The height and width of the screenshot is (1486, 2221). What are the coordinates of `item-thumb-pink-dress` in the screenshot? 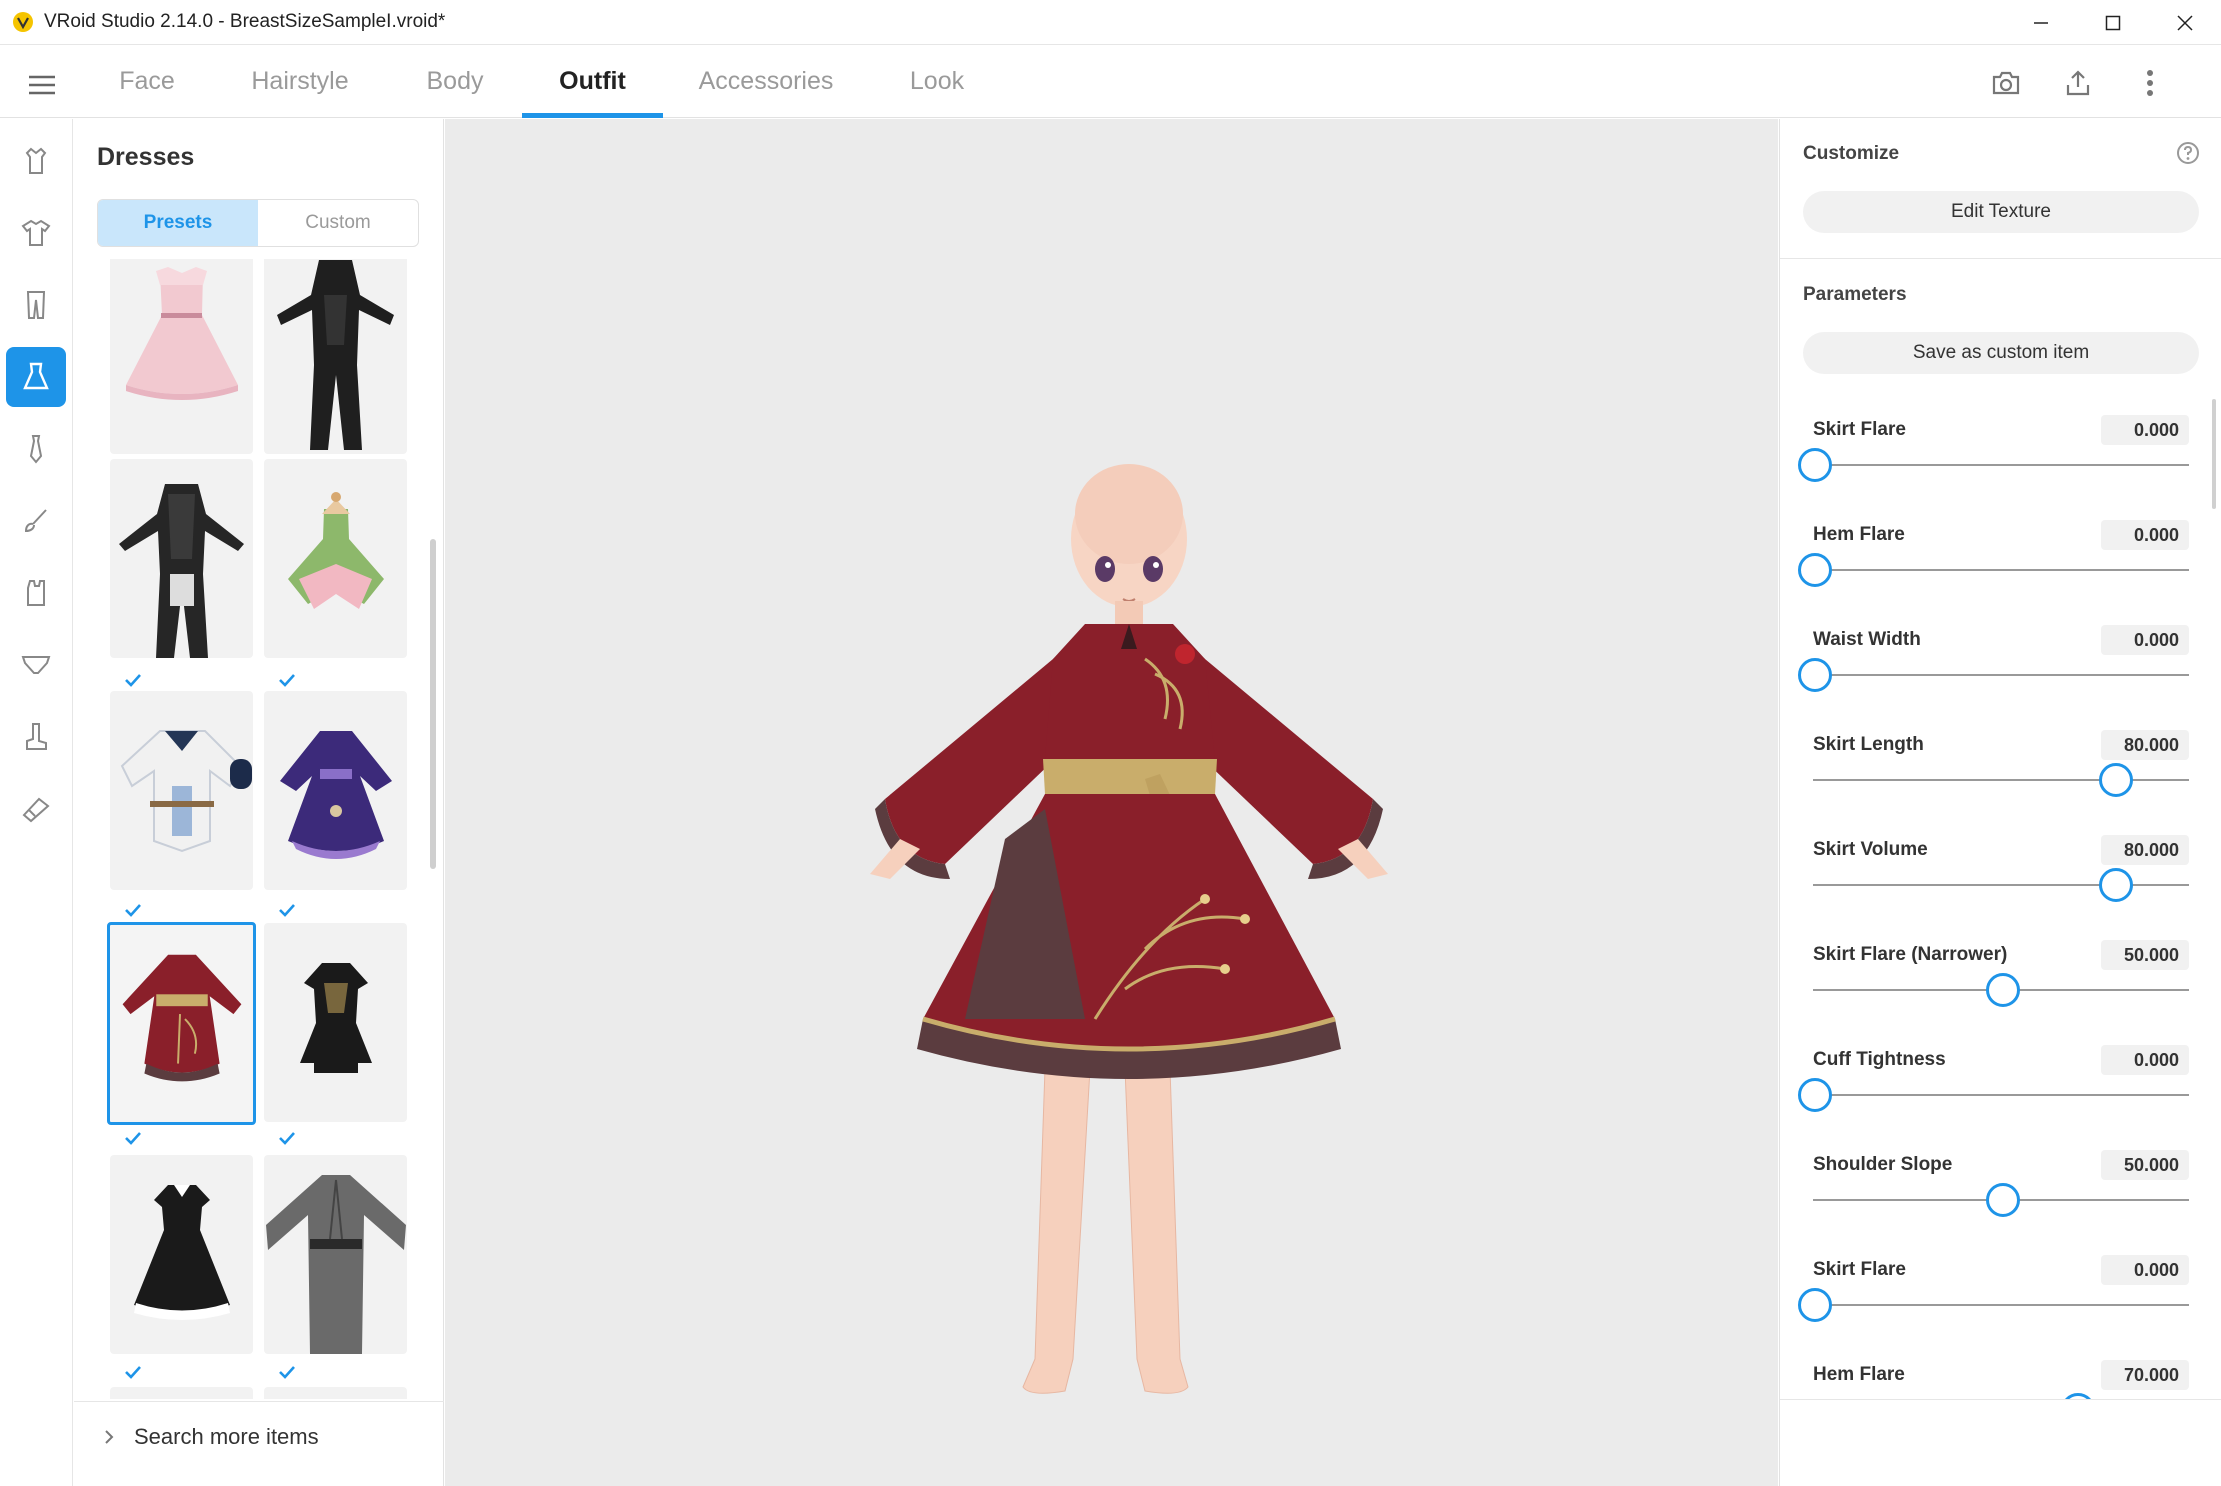 It's located at (181, 356).